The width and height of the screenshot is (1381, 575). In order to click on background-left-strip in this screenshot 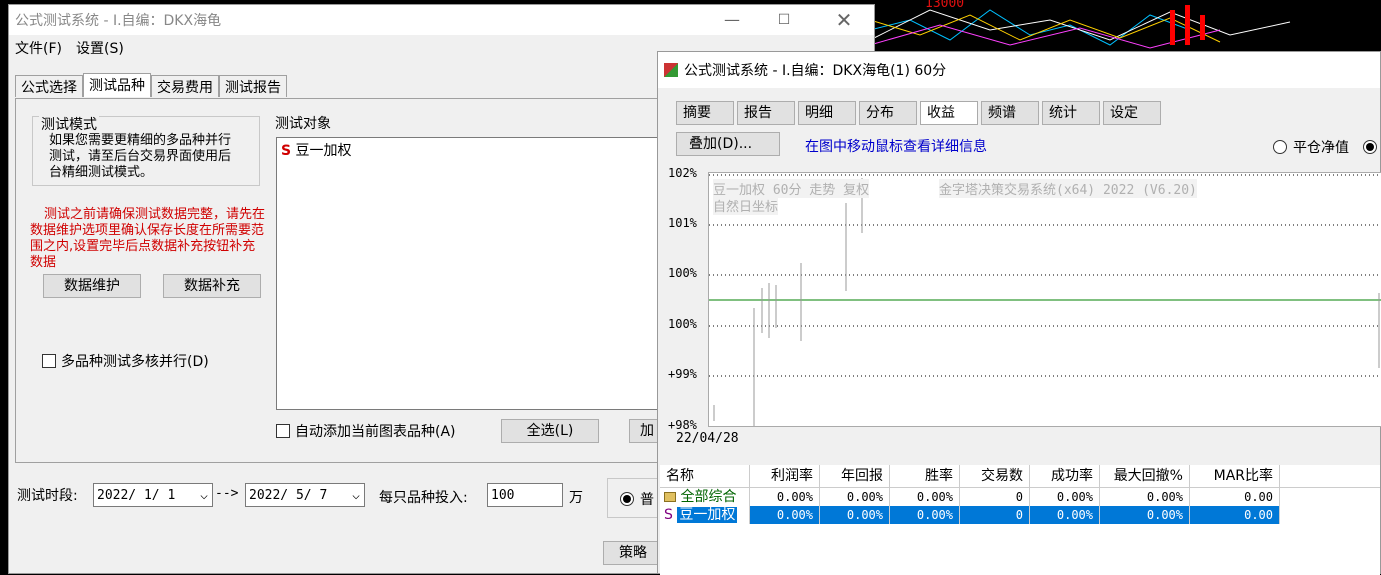, I will do `click(4, 287)`.